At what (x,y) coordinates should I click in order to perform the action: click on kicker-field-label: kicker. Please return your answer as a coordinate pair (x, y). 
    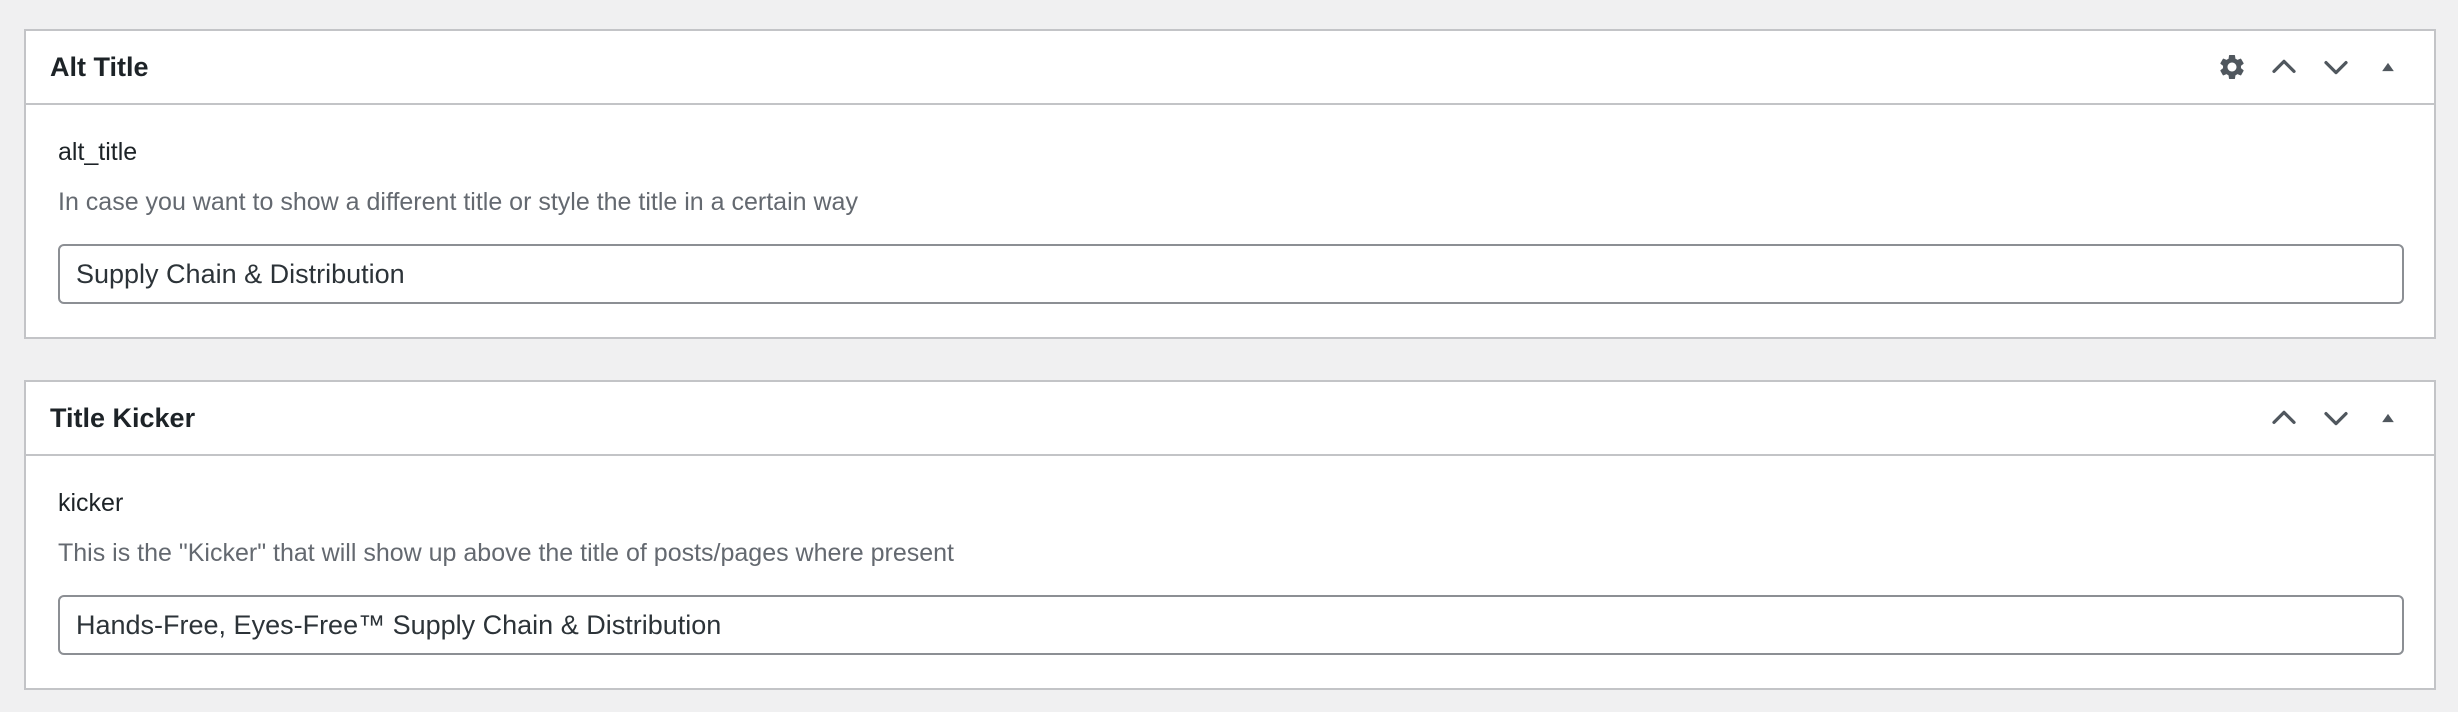
    Looking at the image, I should click on (91, 503).